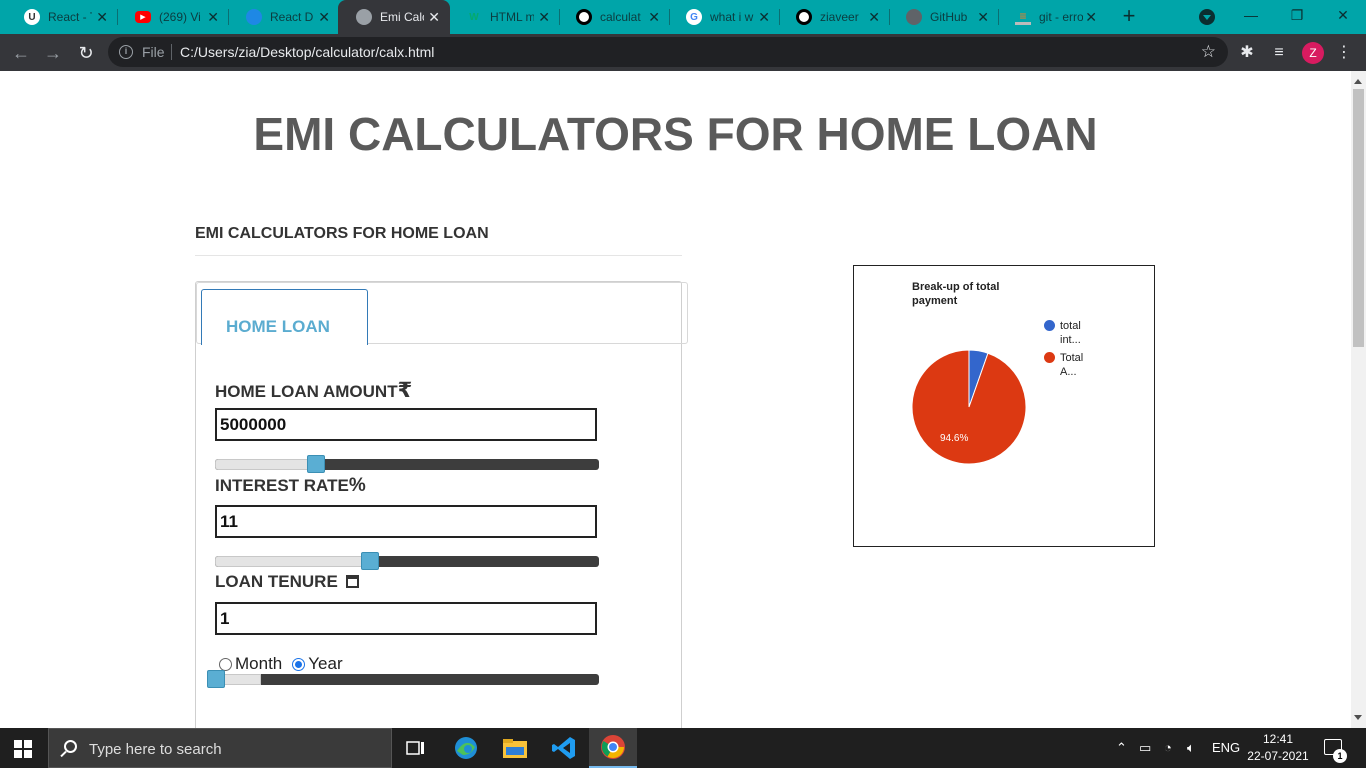 This screenshot has width=1366, height=768. What do you see at coordinates (406, 618) in the screenshot?
I see `loan-tenure-input` at bounding box center [406, 618].